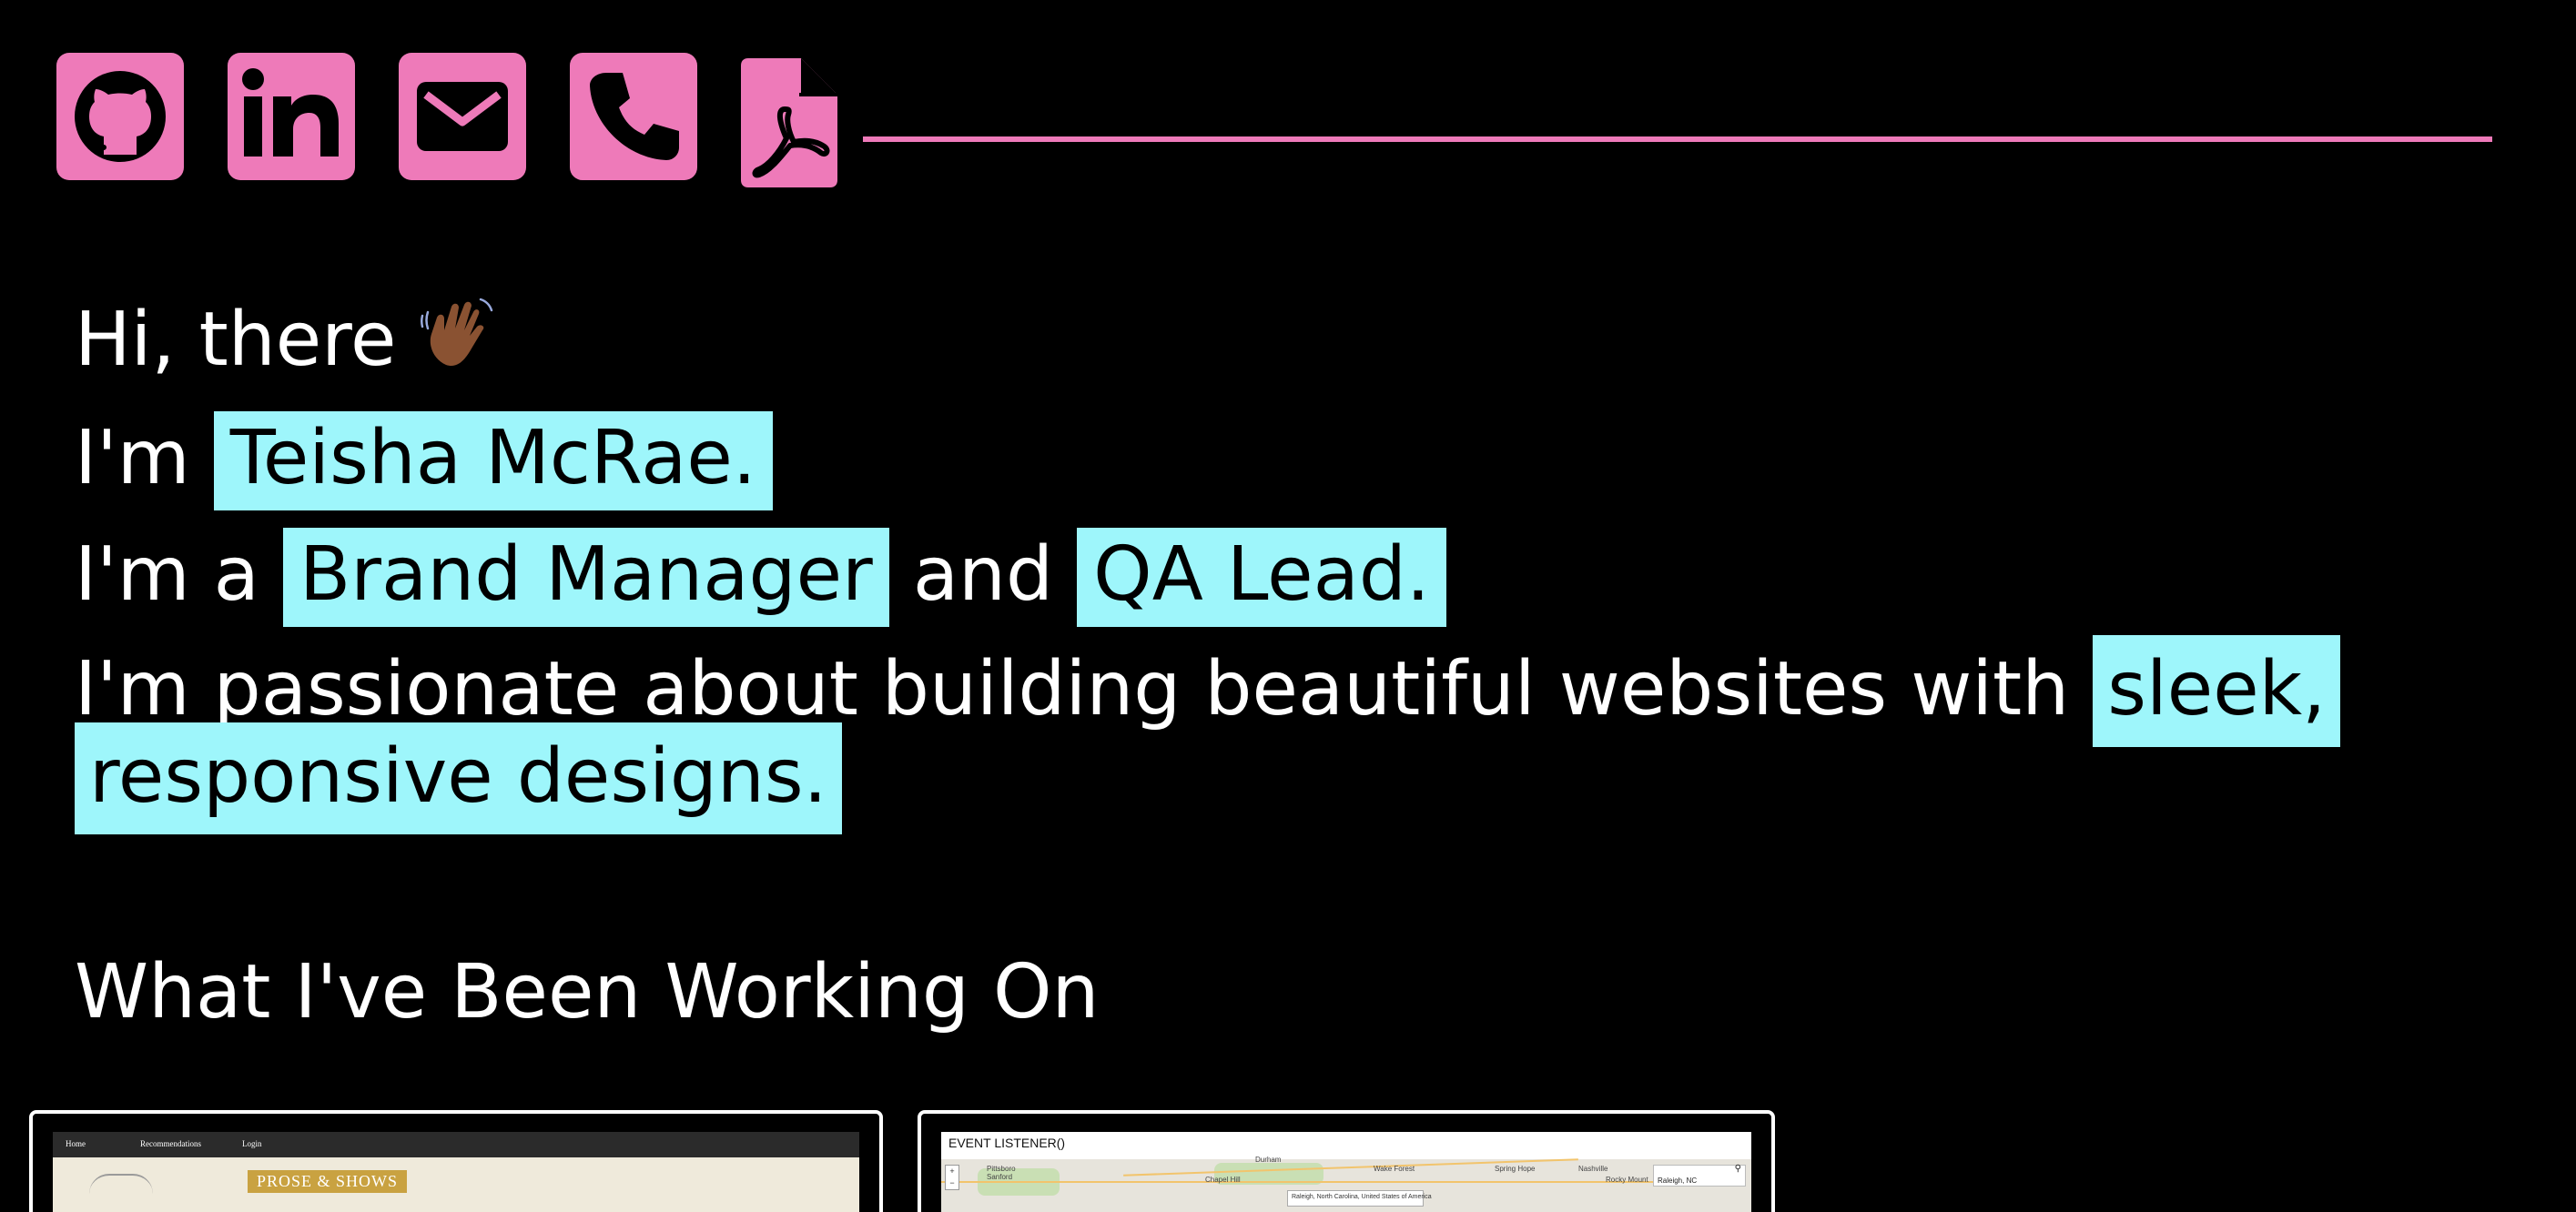  Describe the element at coordinates (456, 1145) in the screenshot. I see `screenshot-navbar: Home Recommendations Login` at that location.